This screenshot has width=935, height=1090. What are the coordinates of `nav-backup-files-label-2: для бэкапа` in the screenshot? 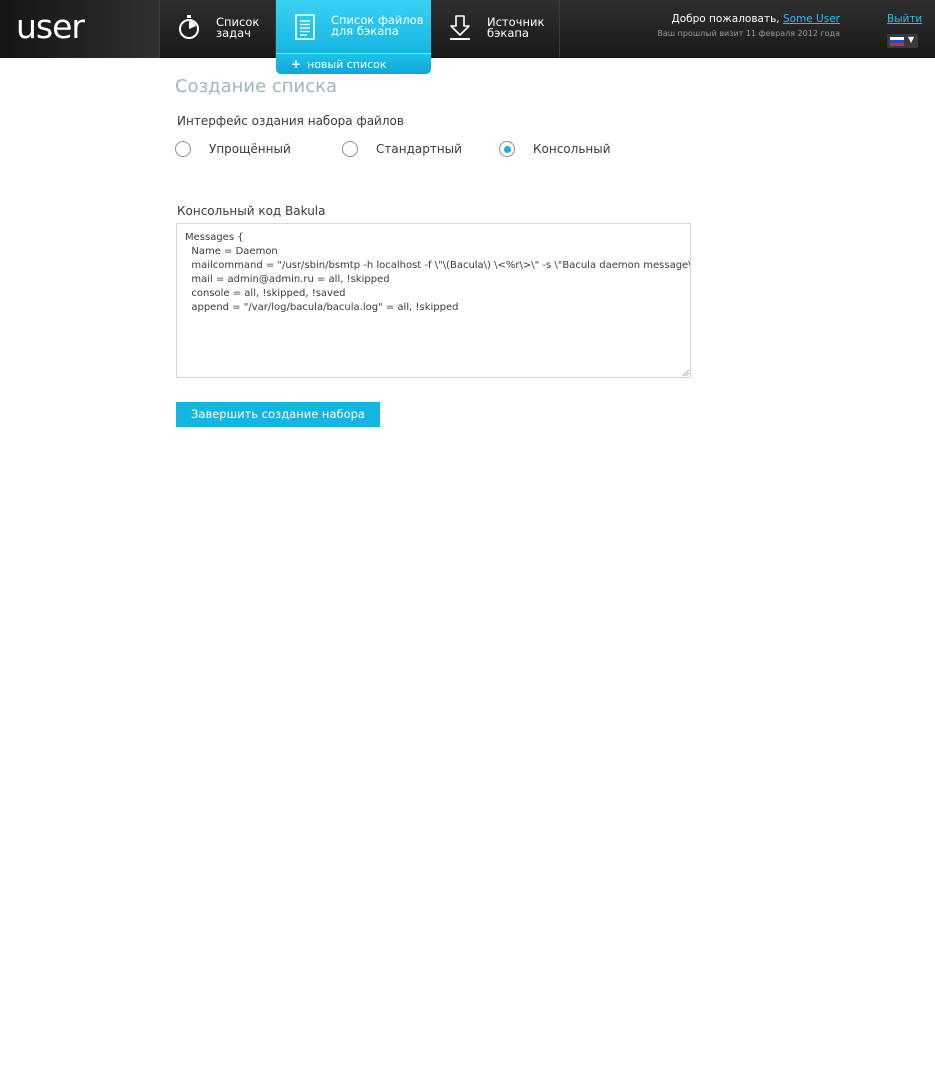 It's located at (365, 31).